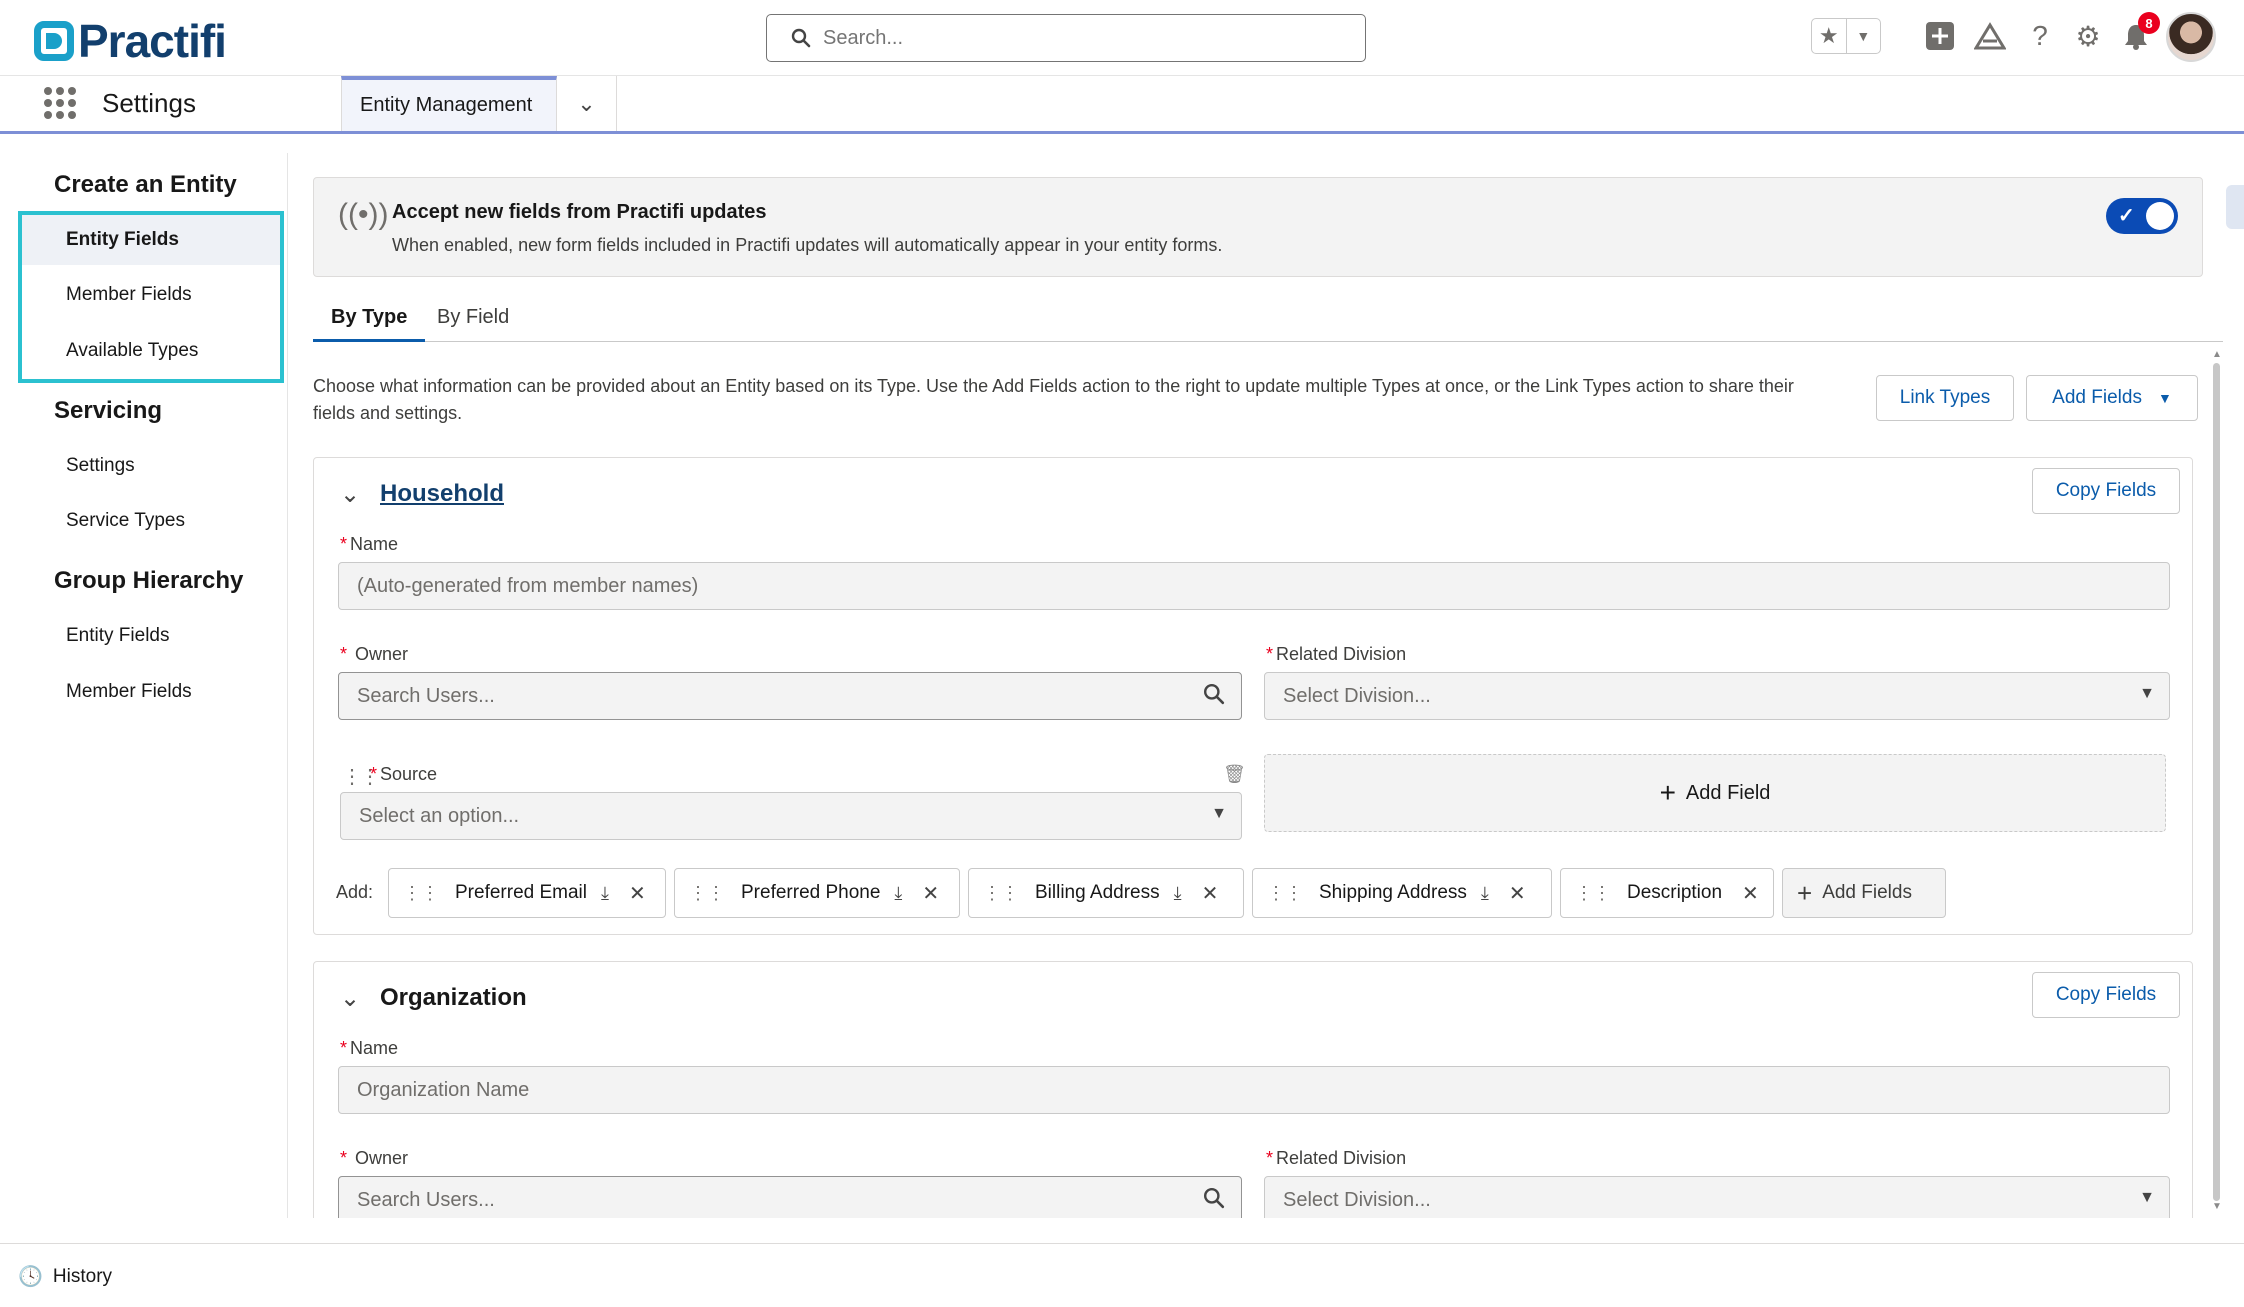 The image size is (2244, 1307). I want to click on accept-updates-toggle: ✓, so click(2142, 216).